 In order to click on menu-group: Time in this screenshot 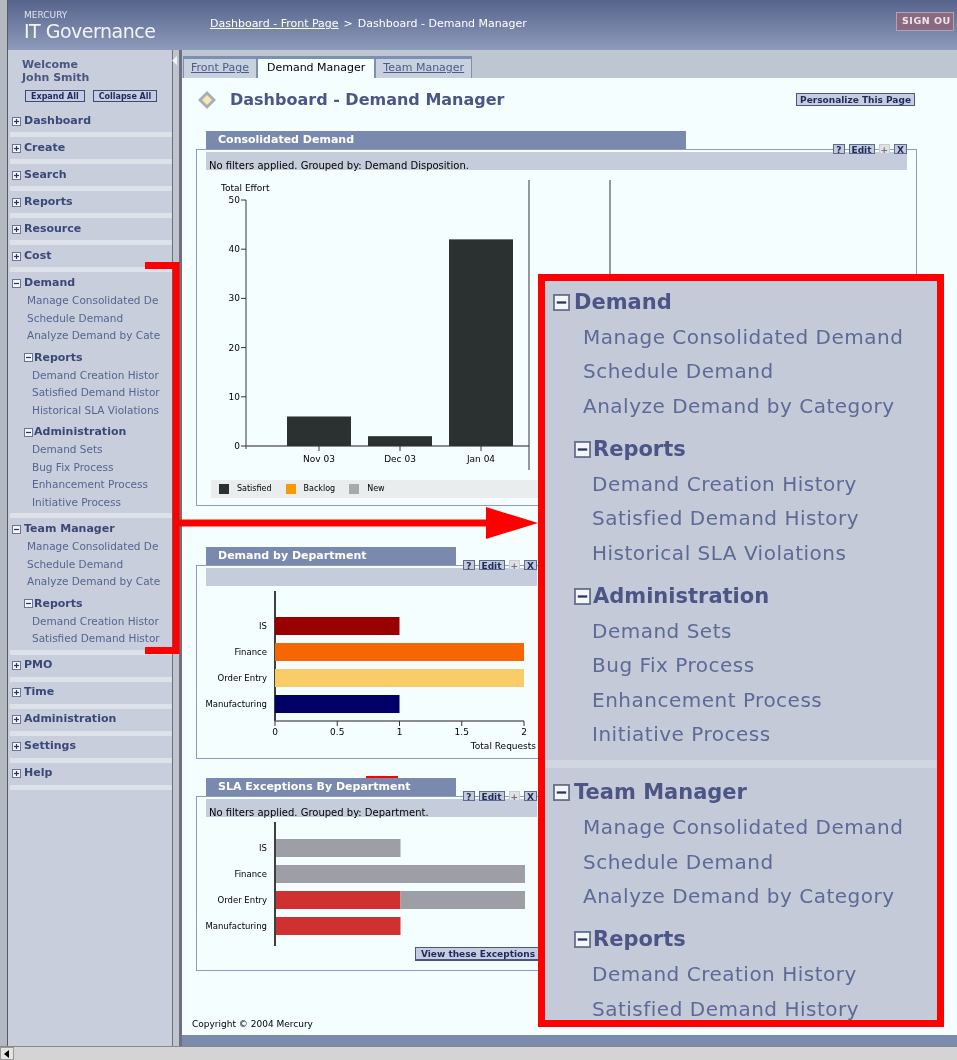, I will do `click(91, 692)`.